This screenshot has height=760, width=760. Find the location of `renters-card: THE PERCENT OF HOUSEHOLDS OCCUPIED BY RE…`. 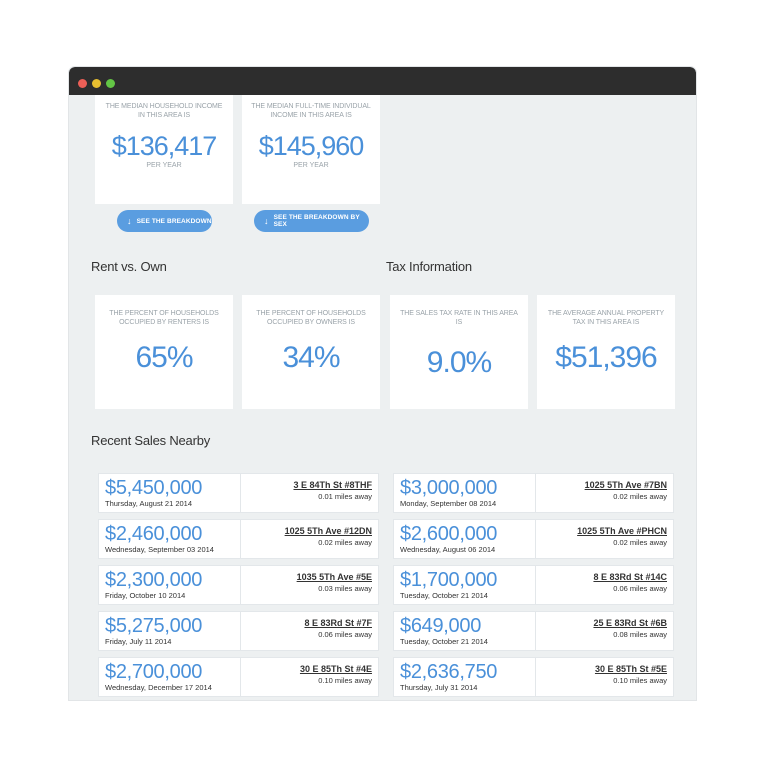

renters-card: THE PERCENT OF HOUSEHOLDS OCCUPIED BY RE… is located at coordinates (164, 352).